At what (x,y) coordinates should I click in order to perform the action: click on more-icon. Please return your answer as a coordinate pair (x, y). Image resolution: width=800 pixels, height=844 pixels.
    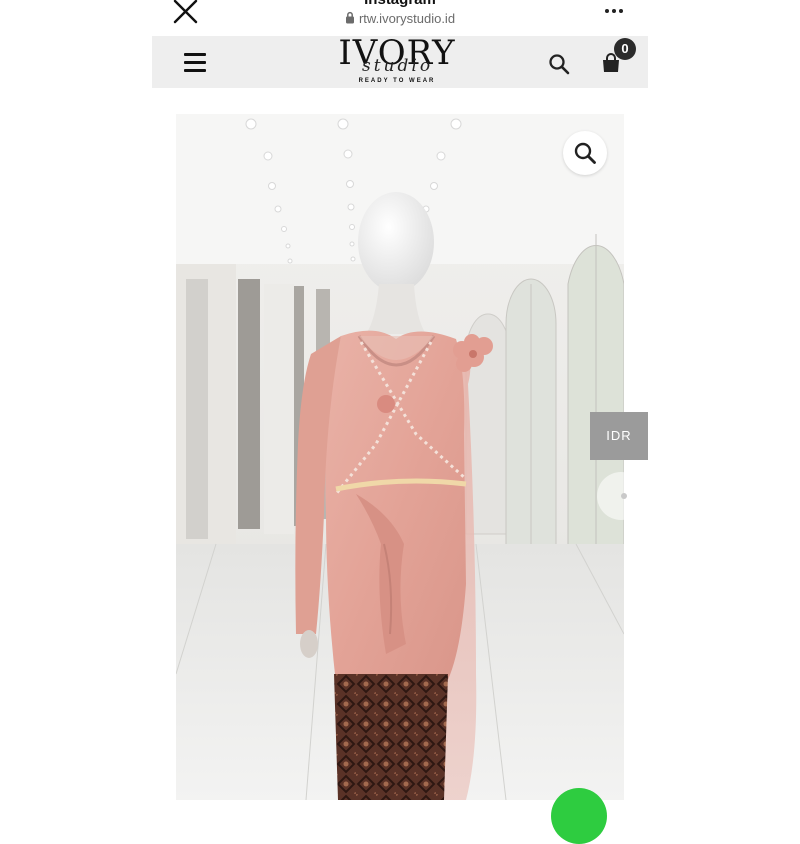
    Looking at the image, I should click on (614, 11).